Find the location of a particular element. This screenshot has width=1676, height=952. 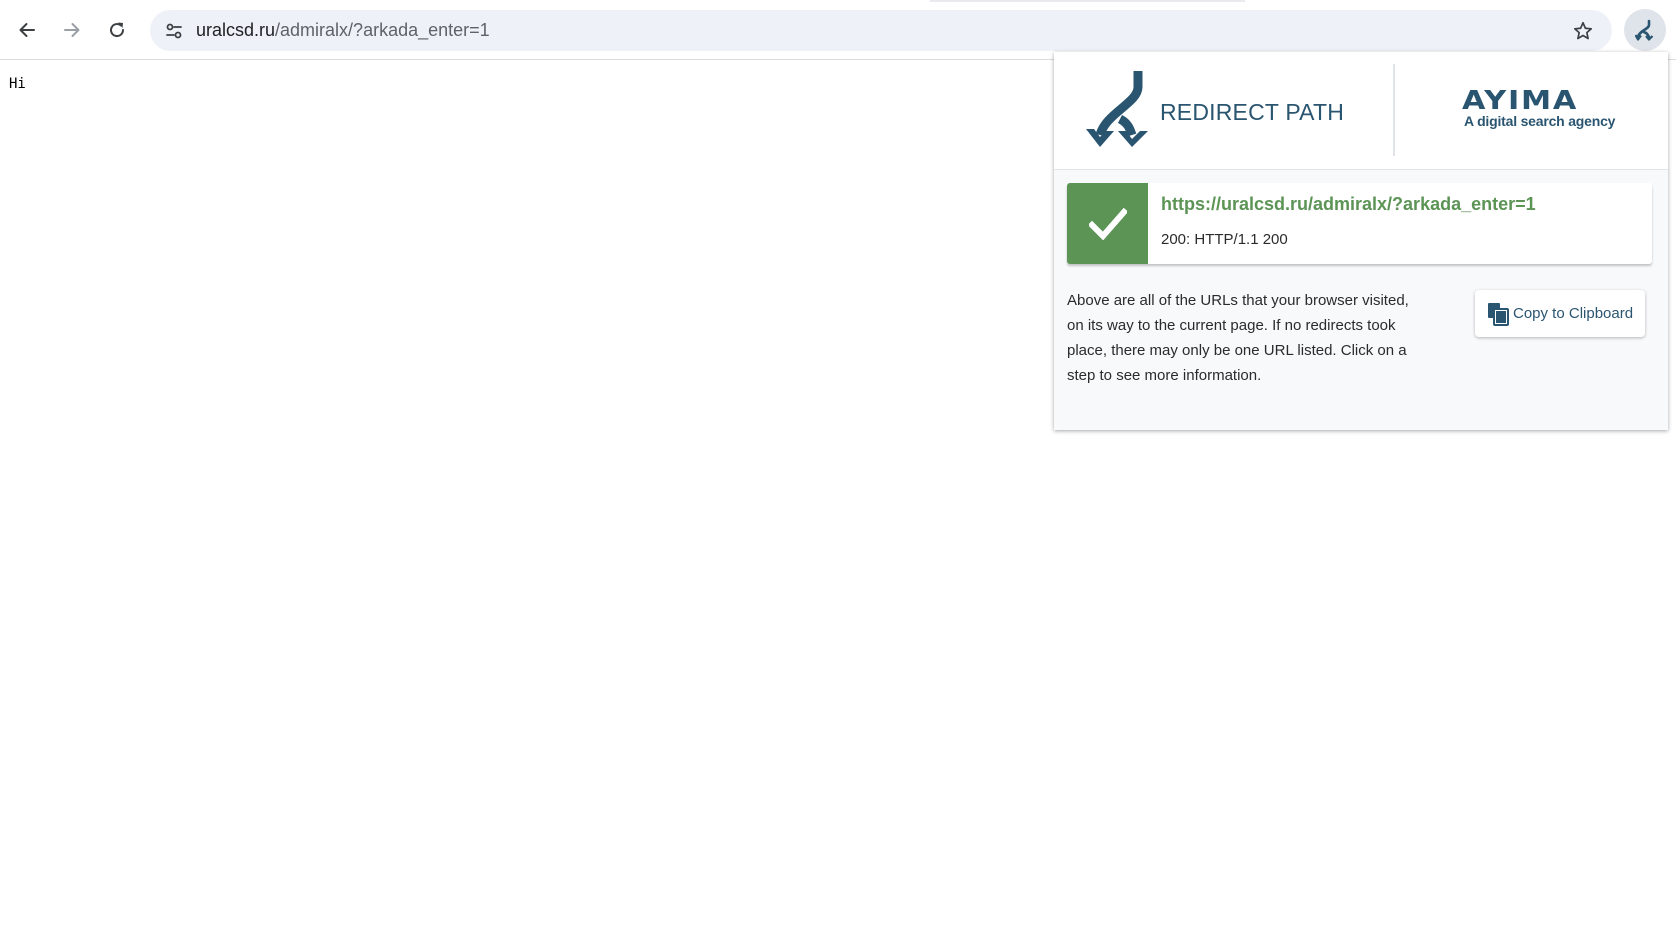

redirect-path-icon is located at coordinates (1644, 30).